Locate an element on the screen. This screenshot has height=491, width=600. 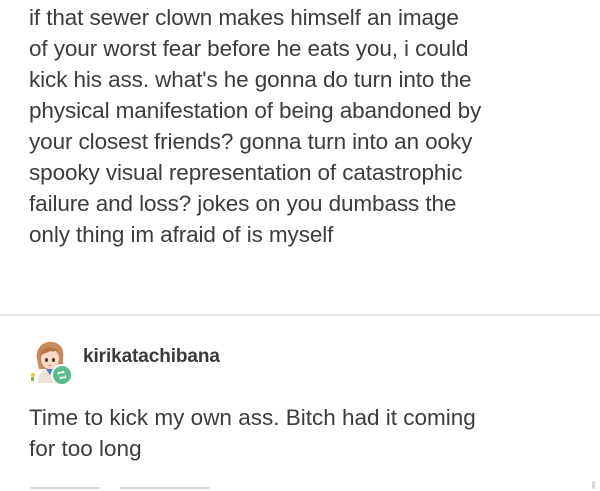
reblog-icon is located at coordinates (62, 375).